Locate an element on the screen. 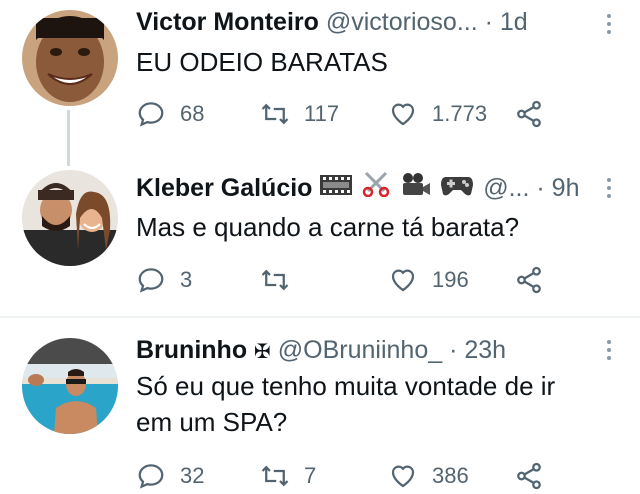  game-controller-icon is located at coordinates (457, 188).